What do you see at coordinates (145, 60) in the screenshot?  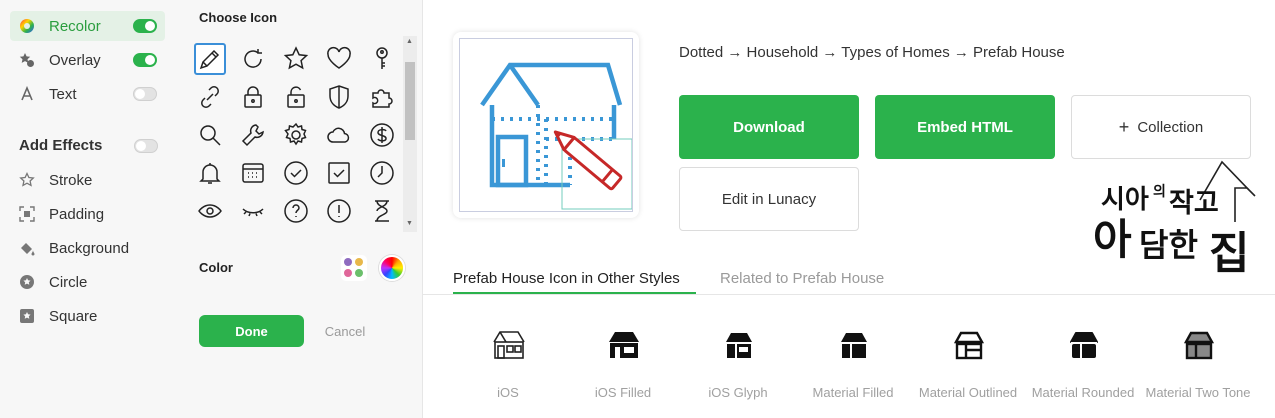 I see `overlay-toggle` at bounding box center [145, 60].